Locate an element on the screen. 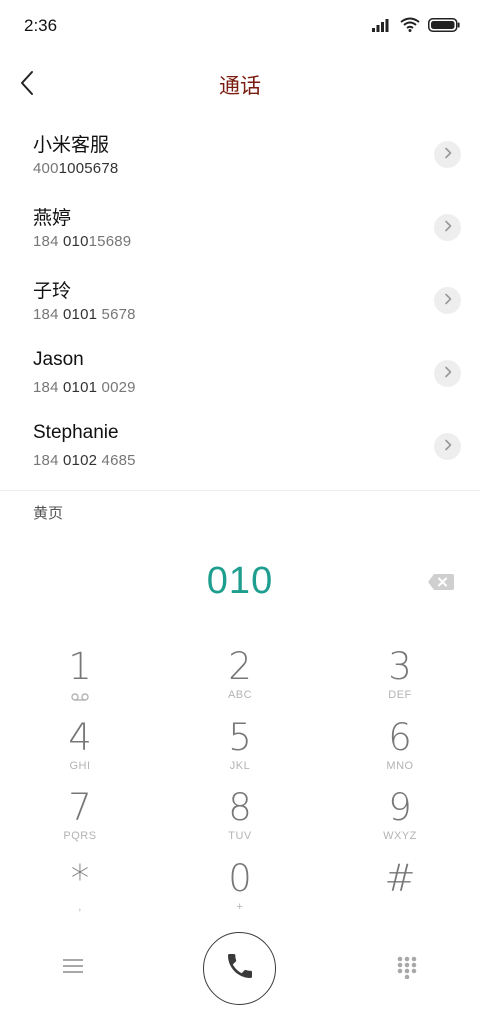 The width and height of the screenshot is (480, 1013). key-2: 2 ABC is located at coordinates (240, 679).